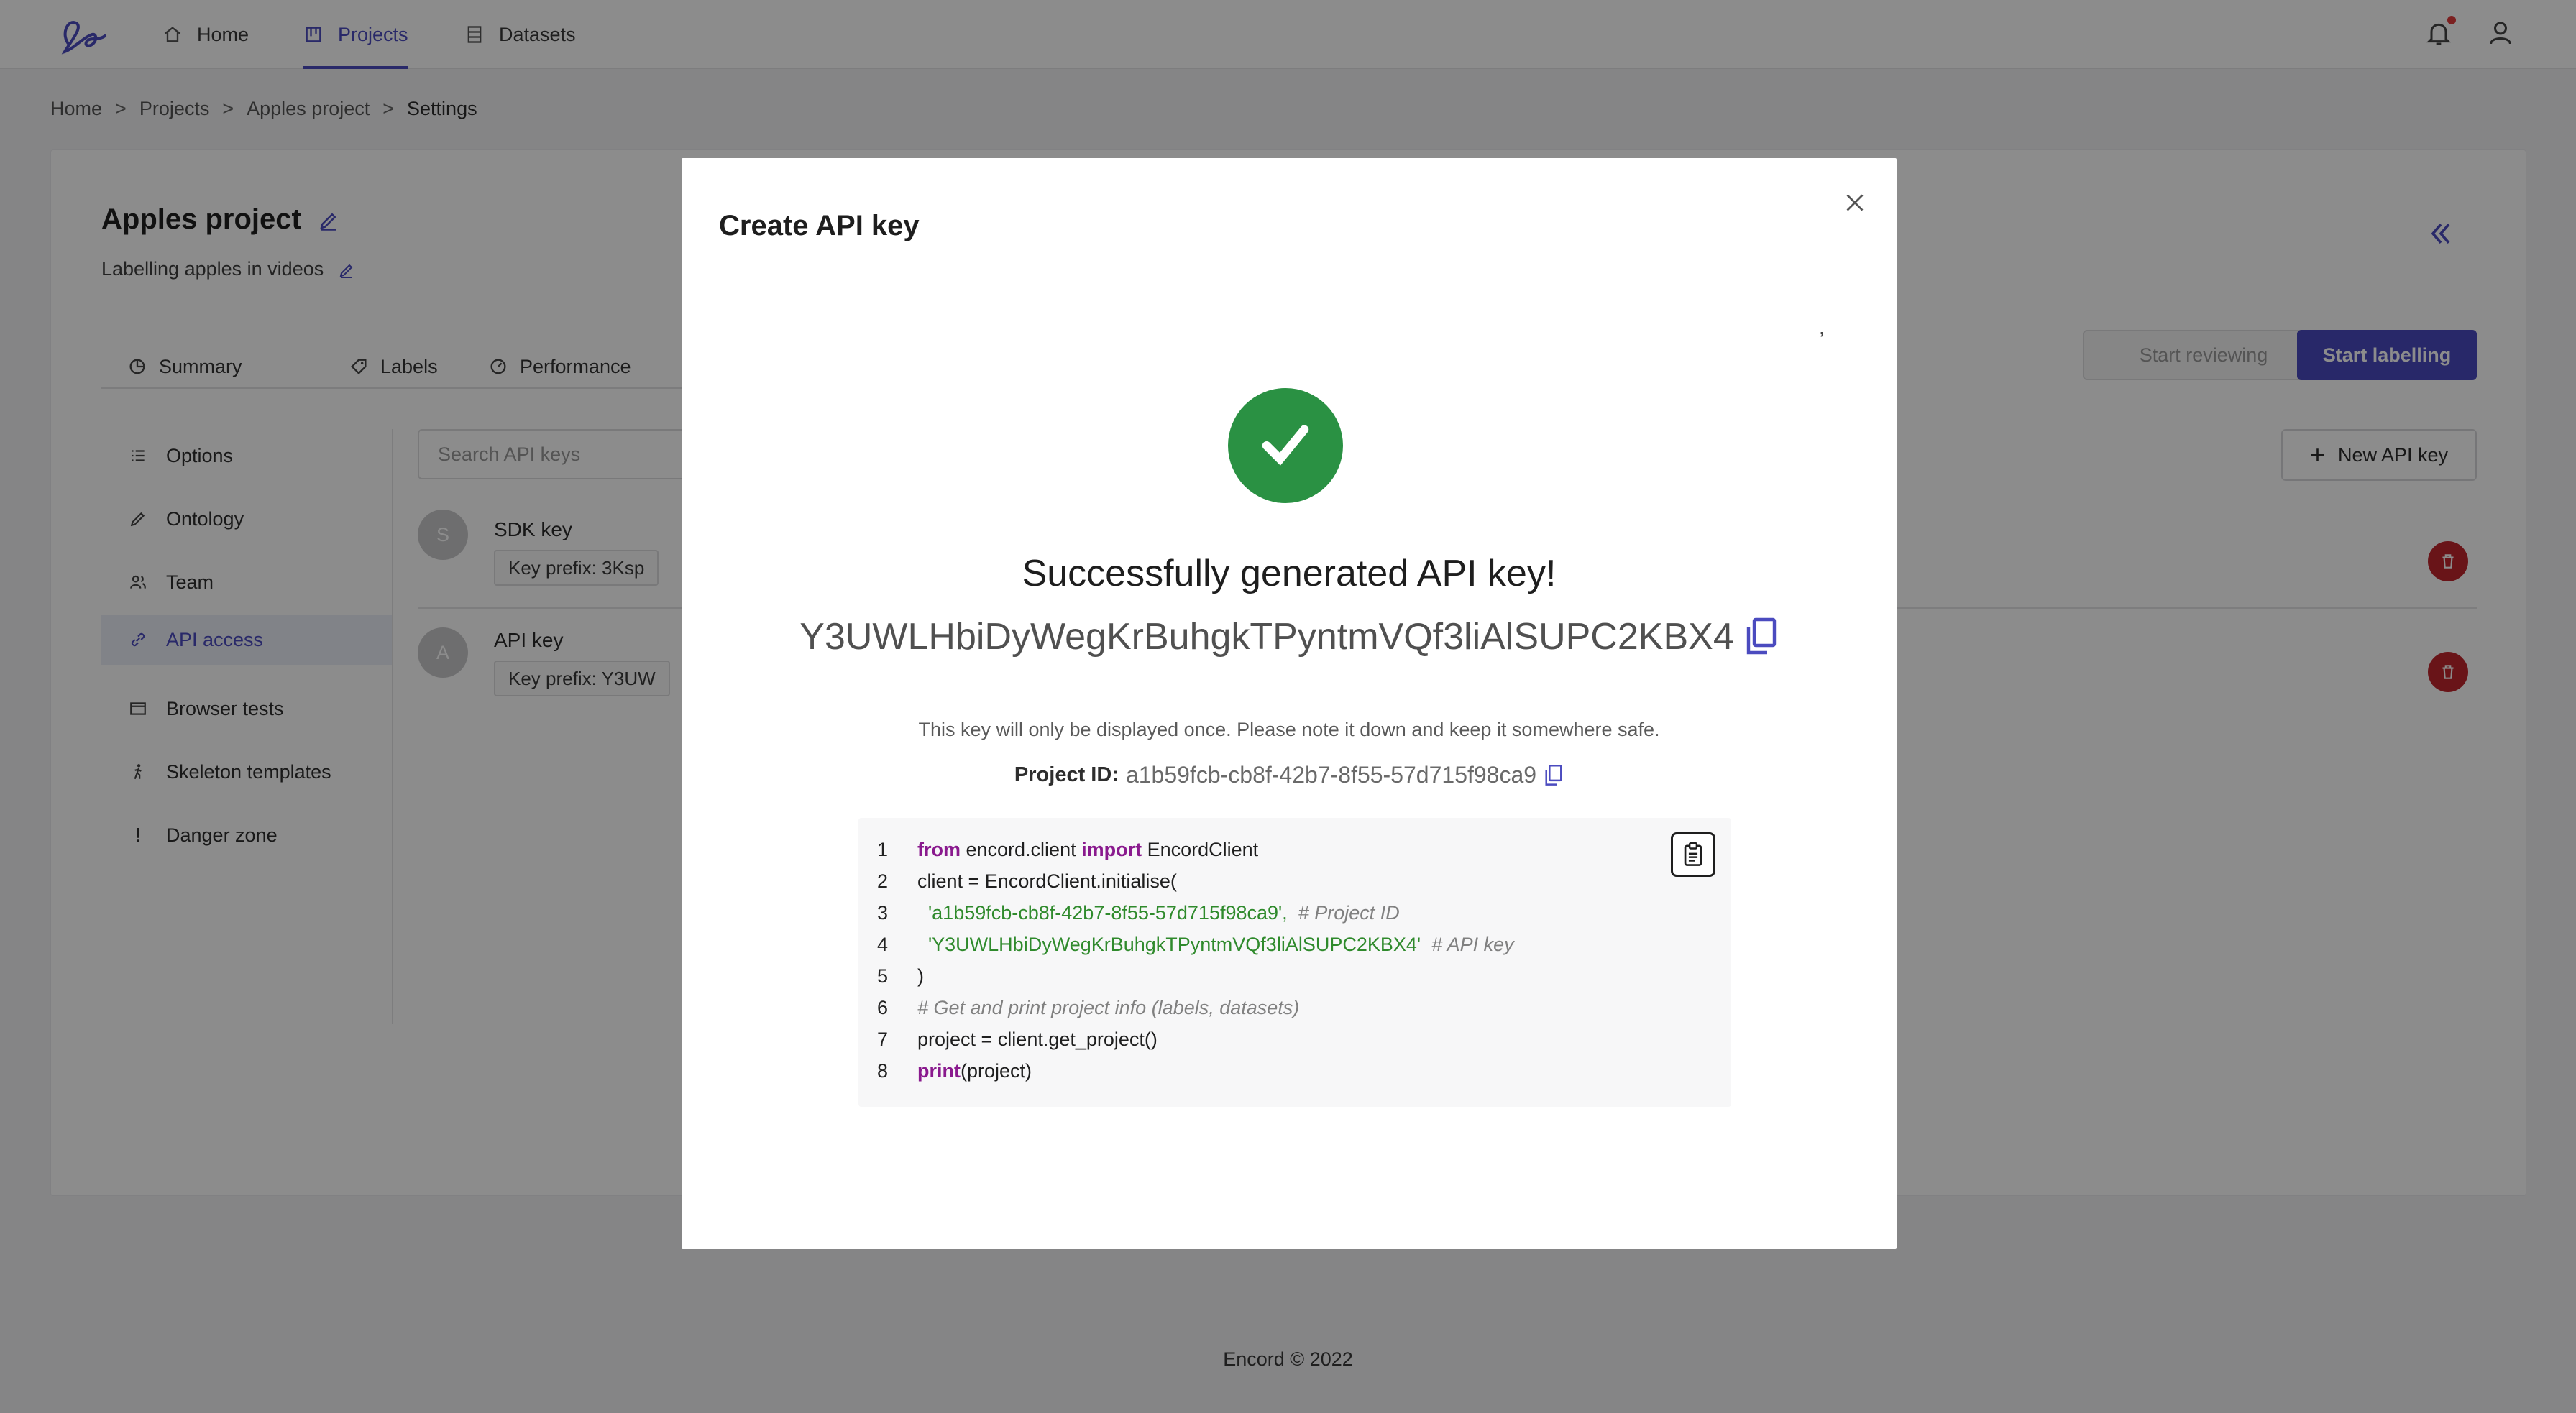 This screenshot has height=1413, width=2576. What do you see at coordinates (1762, 637) in the screenshot?
I see `copy-api-key-icon` at bounding box center [1762, 637].